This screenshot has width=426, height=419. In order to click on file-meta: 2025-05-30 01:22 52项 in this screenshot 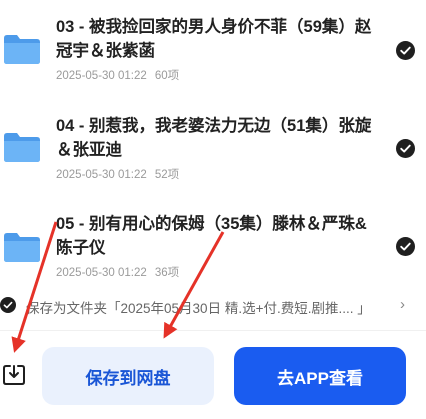, I will do `click(117, 174)`.